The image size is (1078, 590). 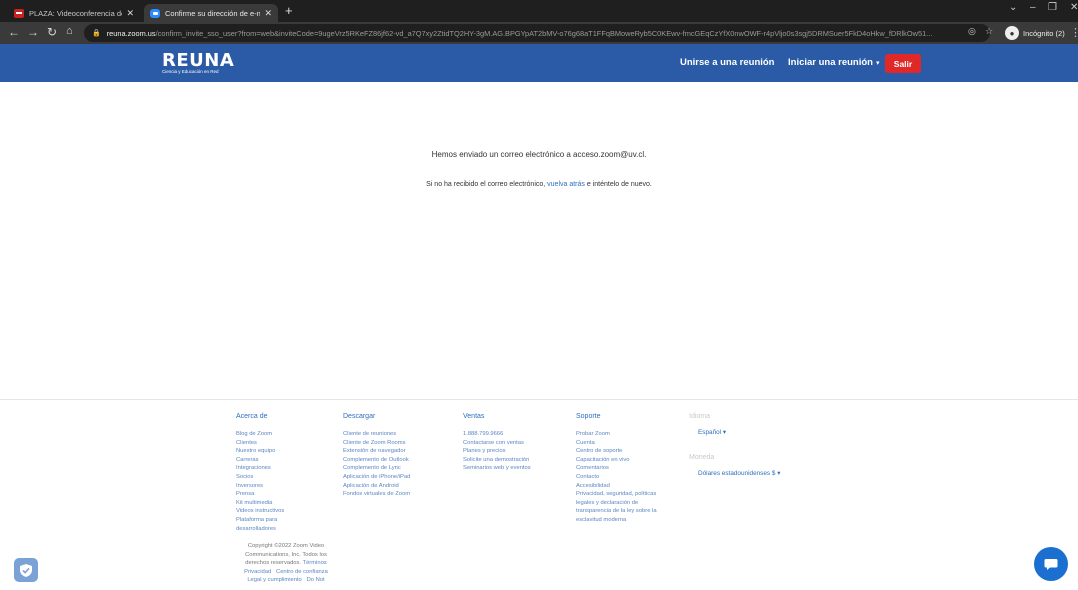 What do you see at coordinates (376, 494) in the screenshot?
I see `footer-link: Fondos virtuales de Zoom` at bounding box center [376, 494].